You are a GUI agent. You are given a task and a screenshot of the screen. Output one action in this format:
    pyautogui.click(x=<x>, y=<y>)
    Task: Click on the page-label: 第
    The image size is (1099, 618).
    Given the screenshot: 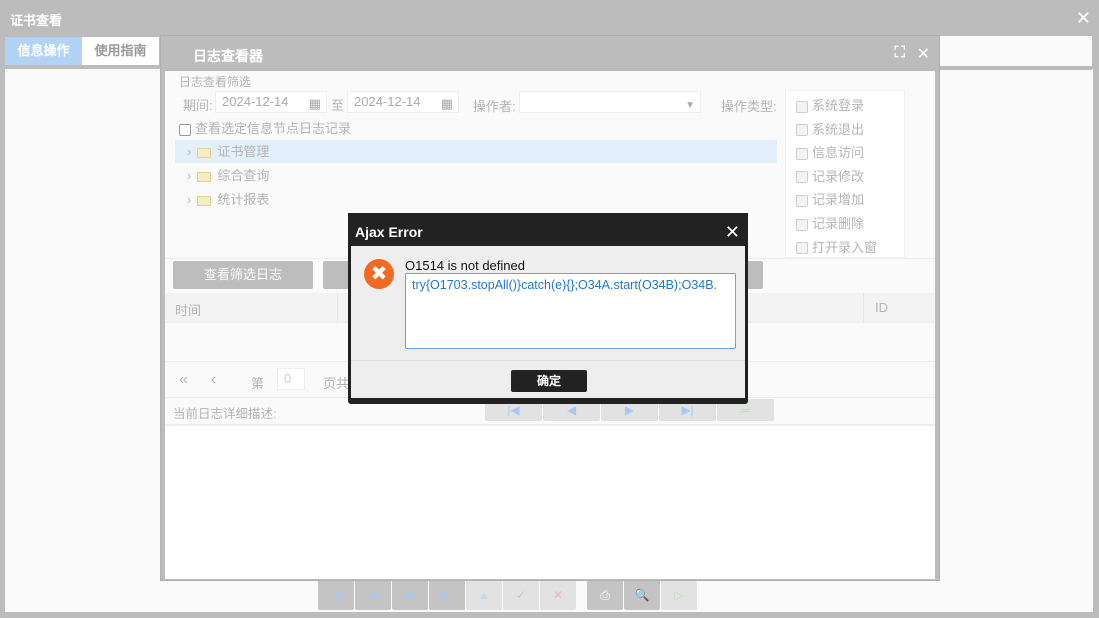 What is the action you would take?
    pyautogui.click(x=258, y=383)
    